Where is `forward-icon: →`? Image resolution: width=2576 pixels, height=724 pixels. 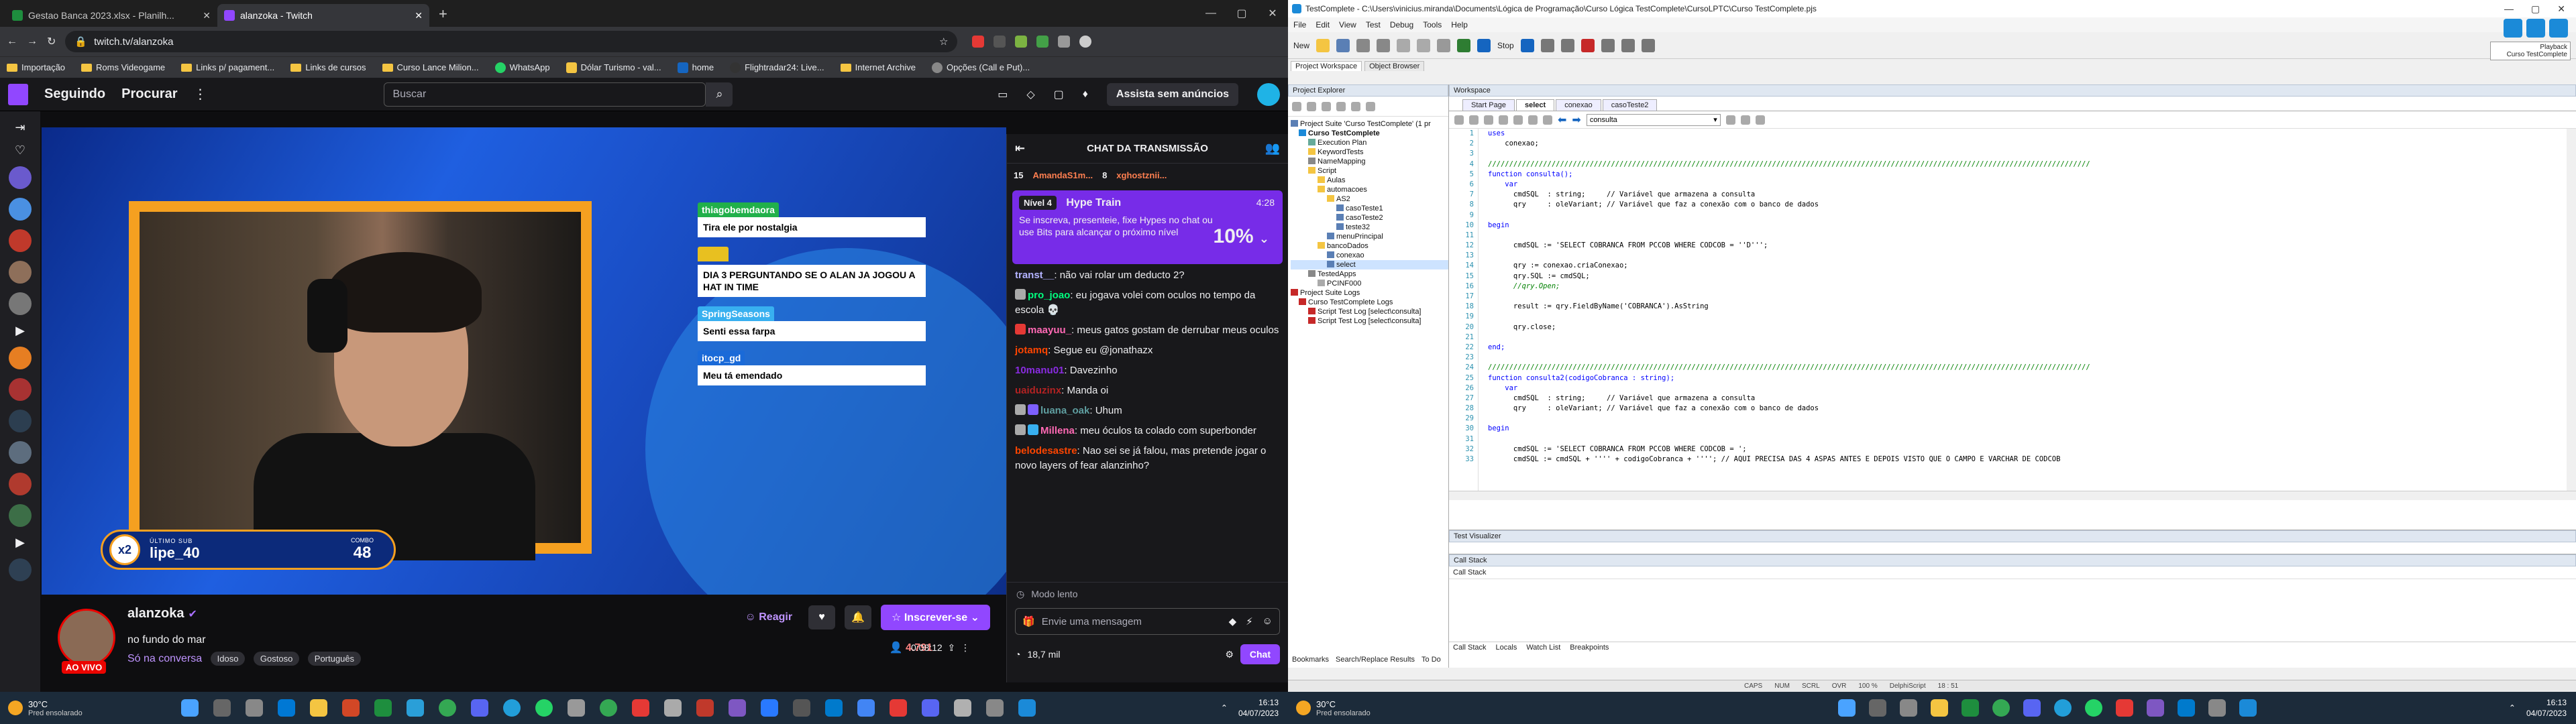
forward-icon: → is located at coordinates (32, 42).